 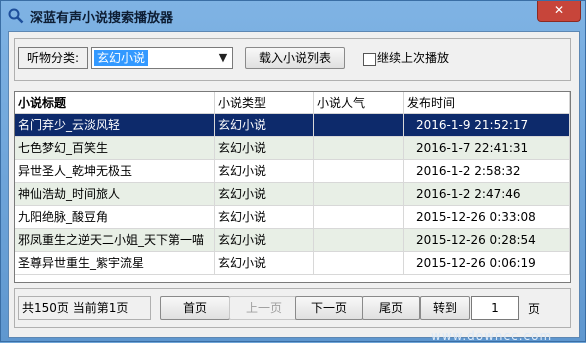 I want to click on cell-title: 名门弃少_云淡风轻, so click(x=115, y=125).